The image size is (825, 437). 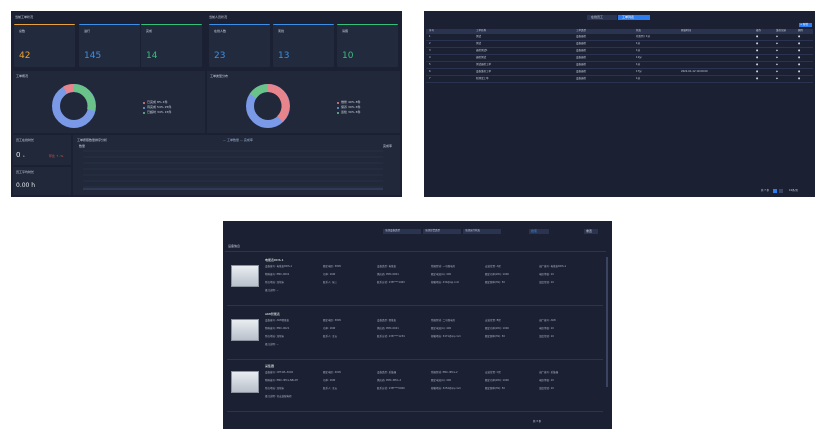 What do you see at coordinates (351, 107) in the screenshot?
I see `legend-label: 保养 30% 6件` at bounding box center [351, 107].